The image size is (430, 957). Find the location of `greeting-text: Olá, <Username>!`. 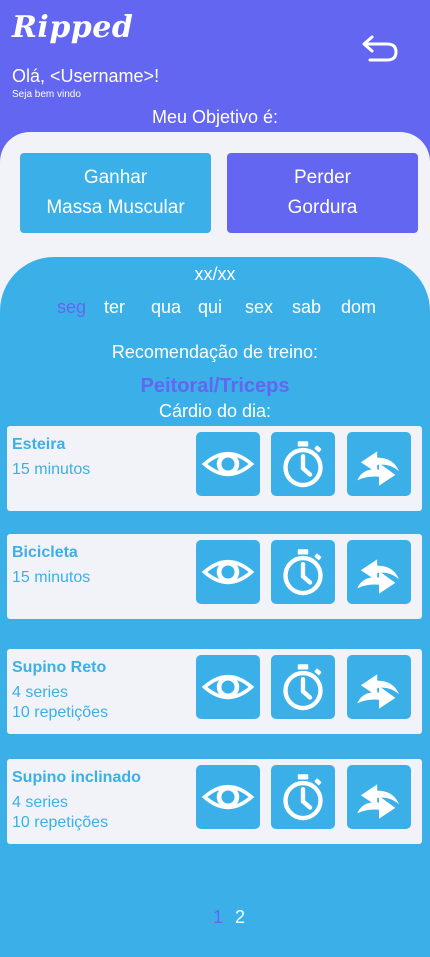

greeting-text: Olá, <Username>! is located at coordinates (86, 76).